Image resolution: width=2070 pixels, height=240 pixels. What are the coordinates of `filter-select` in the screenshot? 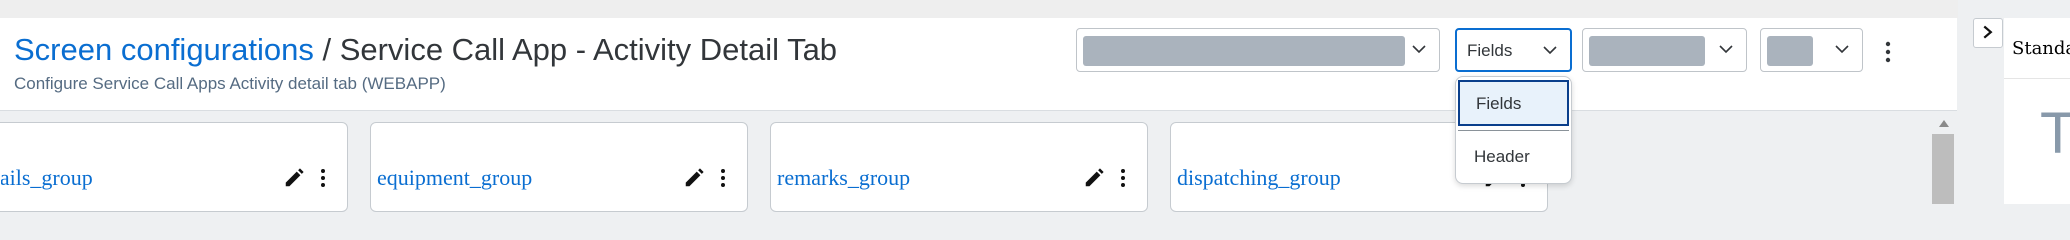 It's located at (1664, 50).